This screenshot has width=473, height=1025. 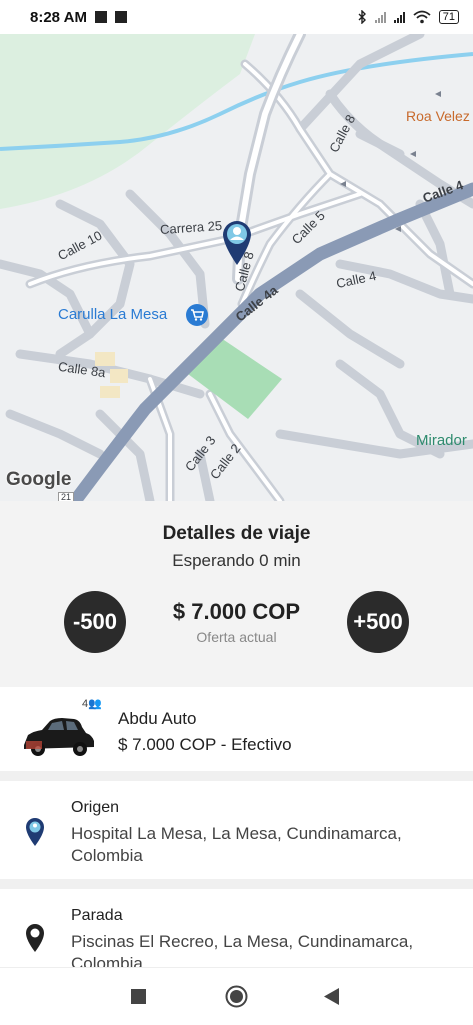 I want to click on map-label-mirador: Mirador, so click(x=441, y=440).